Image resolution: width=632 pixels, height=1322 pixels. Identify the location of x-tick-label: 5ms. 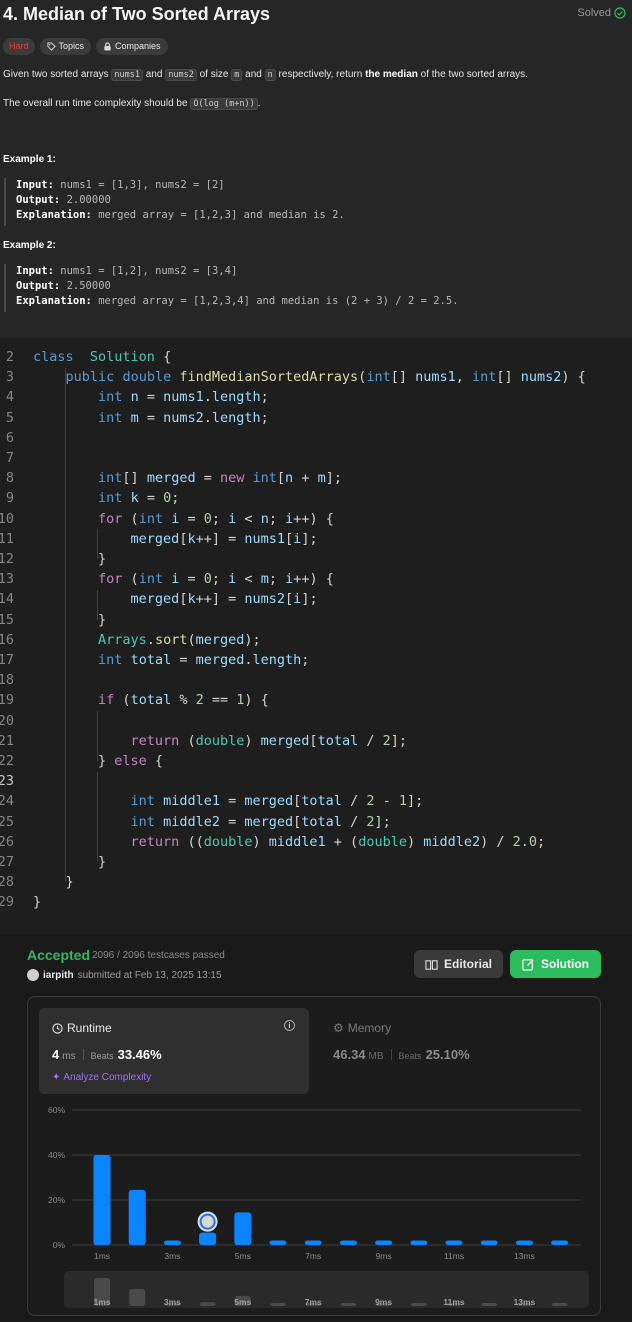
(243, 1256).